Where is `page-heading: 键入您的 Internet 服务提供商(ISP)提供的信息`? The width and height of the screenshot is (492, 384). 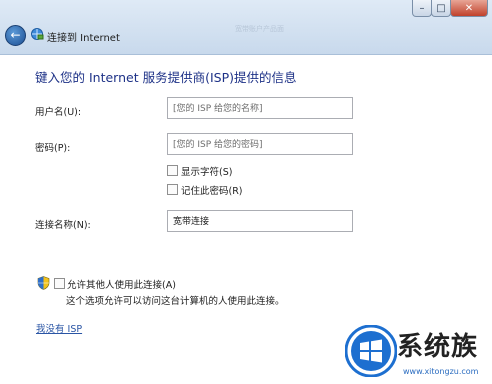
page-heading: 键入您的 Internet 服务提供商(ISP)提供的信息 is located at coordinates (166, 77).